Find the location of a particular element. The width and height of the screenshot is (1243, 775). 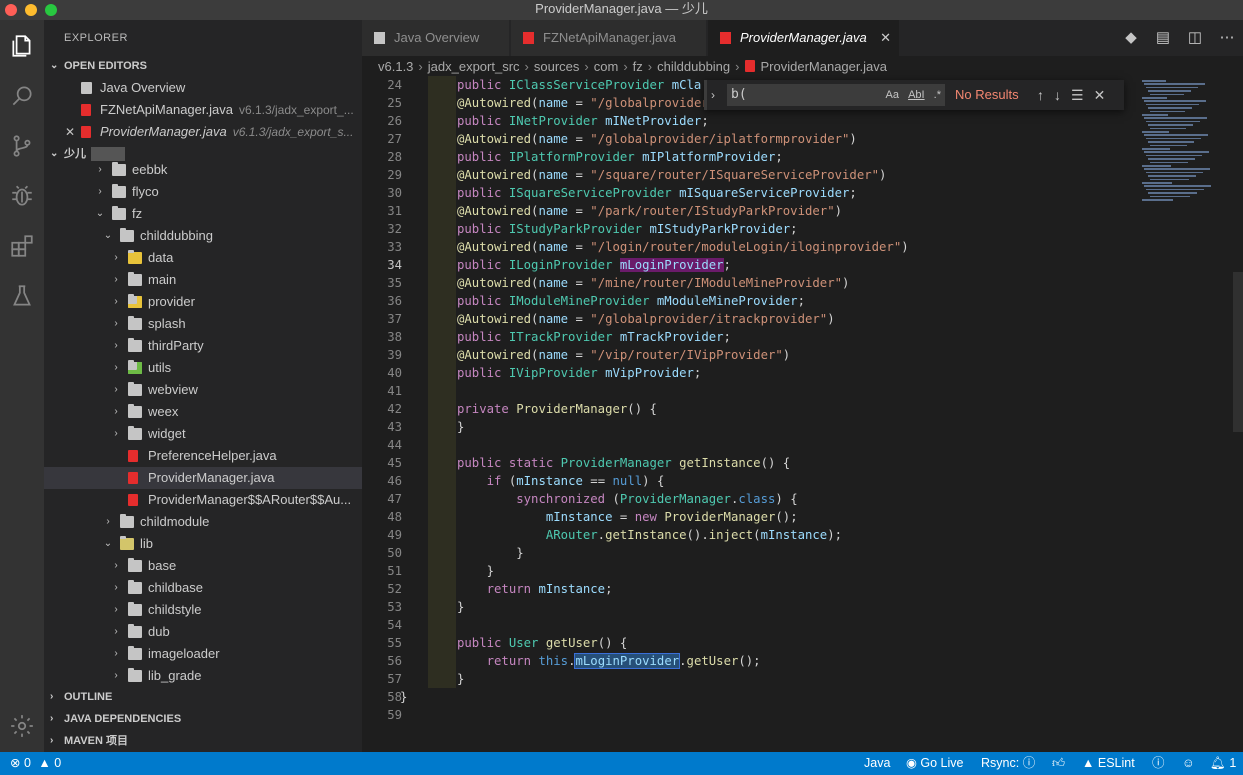

open-editors-header: ⌄ OPEN EDITORS is located at coordinates (203, 66).